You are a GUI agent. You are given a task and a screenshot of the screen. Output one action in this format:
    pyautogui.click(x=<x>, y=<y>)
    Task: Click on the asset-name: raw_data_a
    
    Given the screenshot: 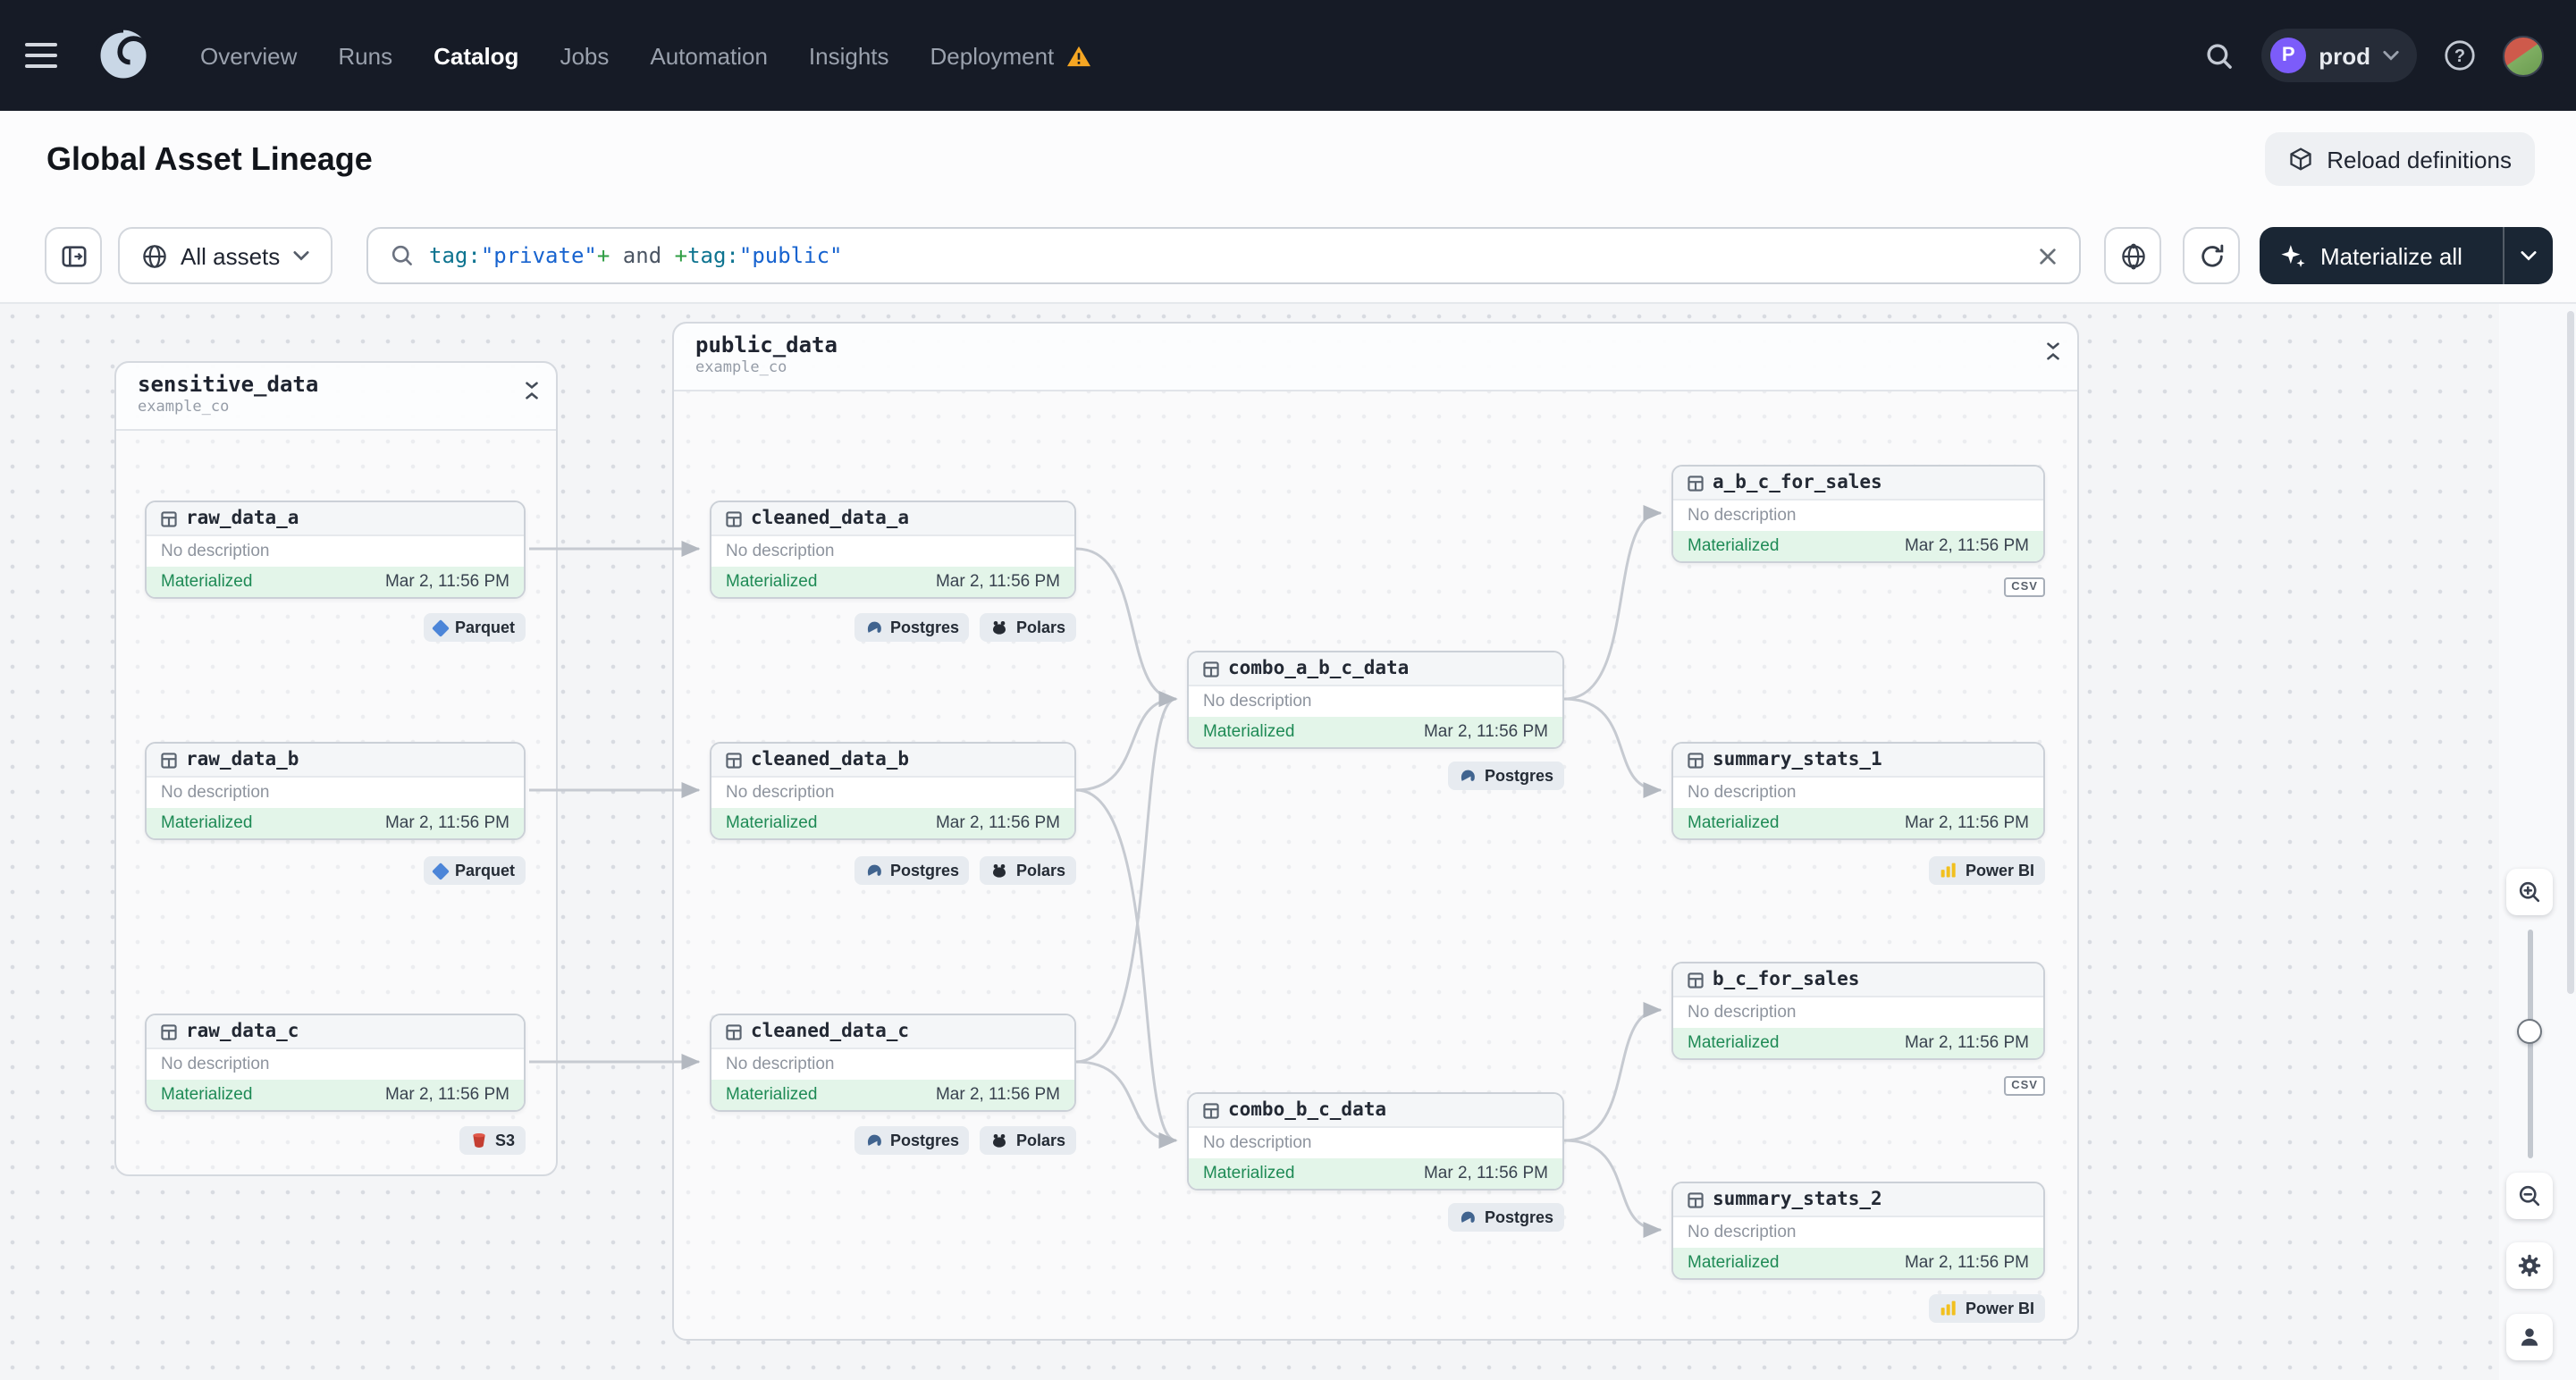 What is the action you would take?
    pyautogui.click(x=243, y=518)
    